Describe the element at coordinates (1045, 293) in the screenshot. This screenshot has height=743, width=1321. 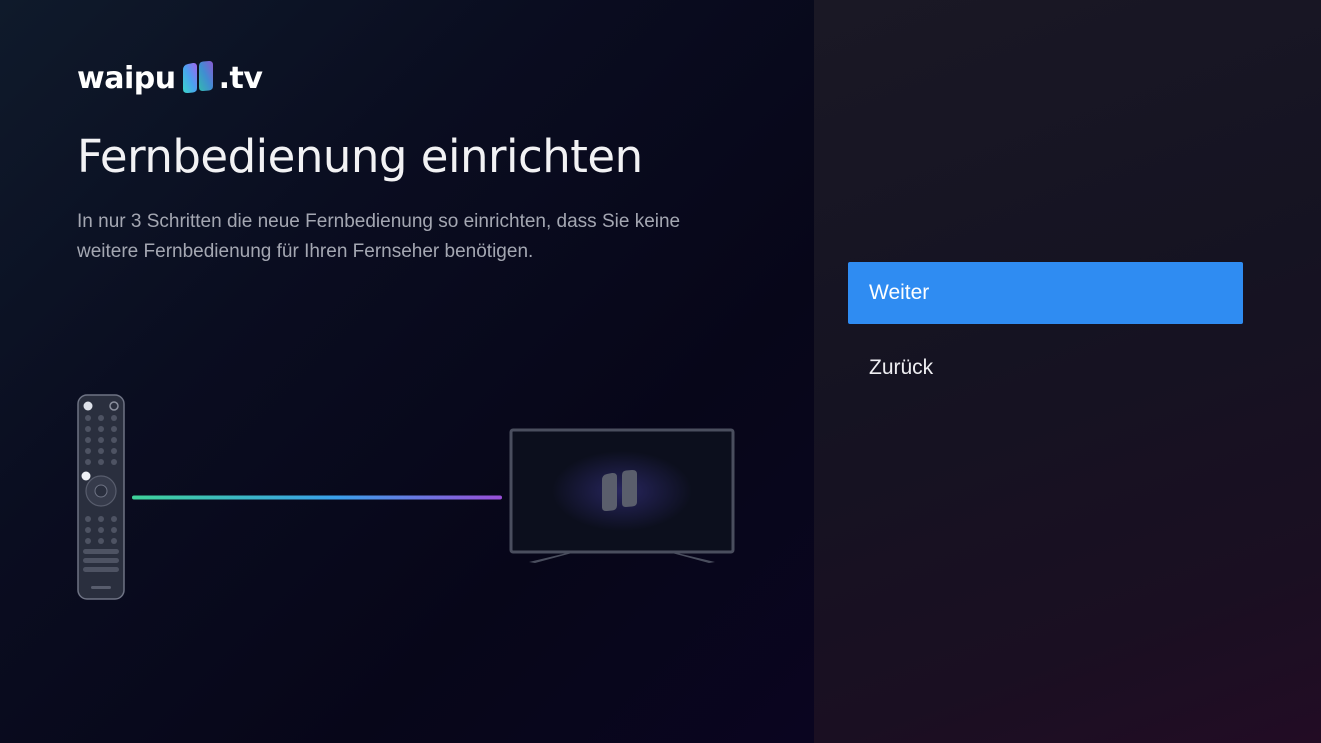
I see `weiter-button: Weiter` at that location.